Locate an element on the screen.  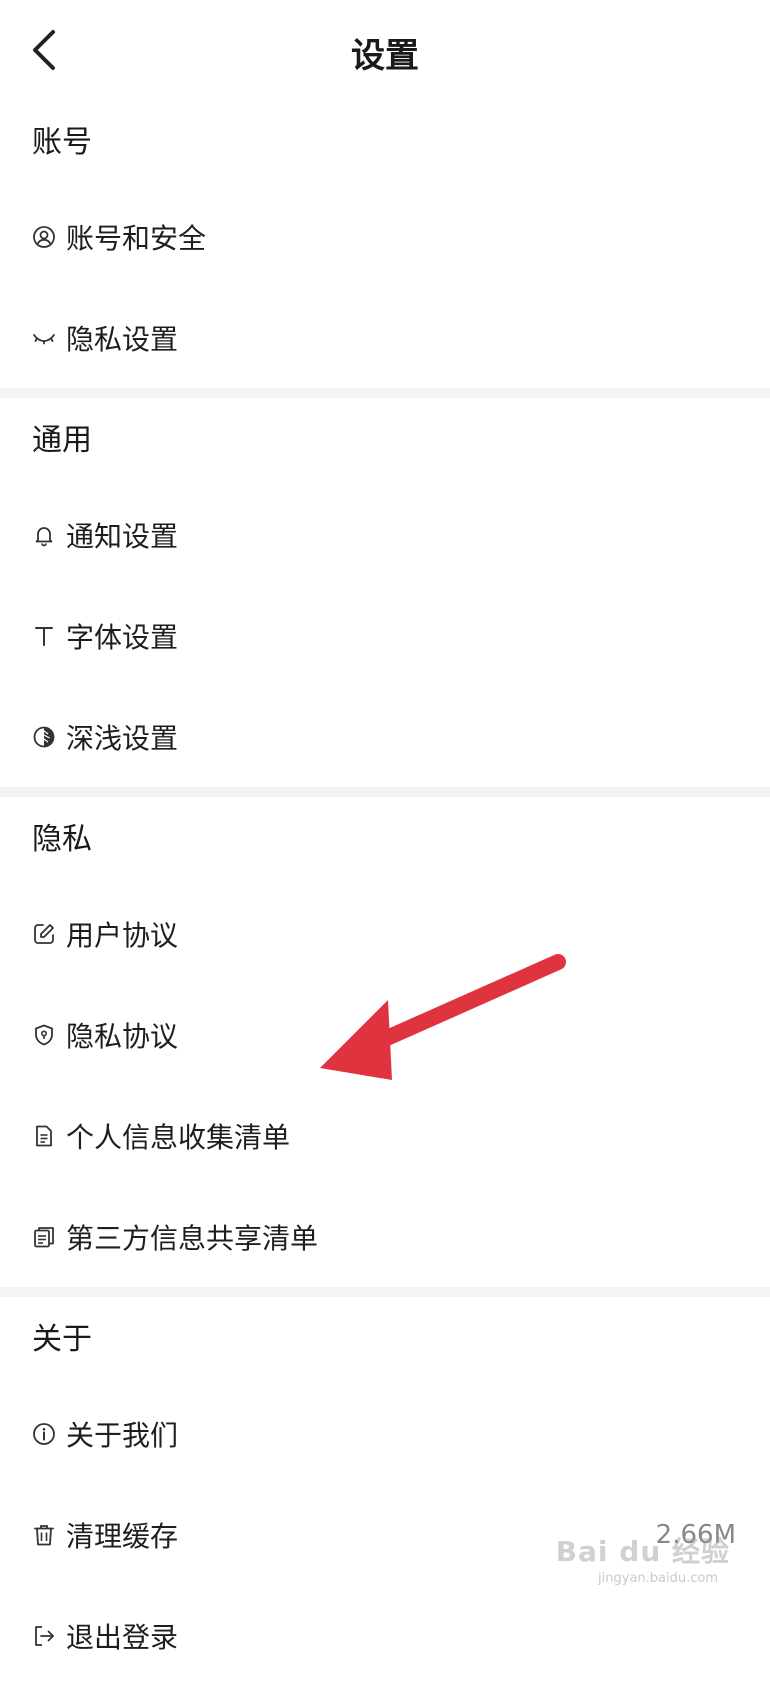
documents-stack-icon is located at coordinates (44, 1237).